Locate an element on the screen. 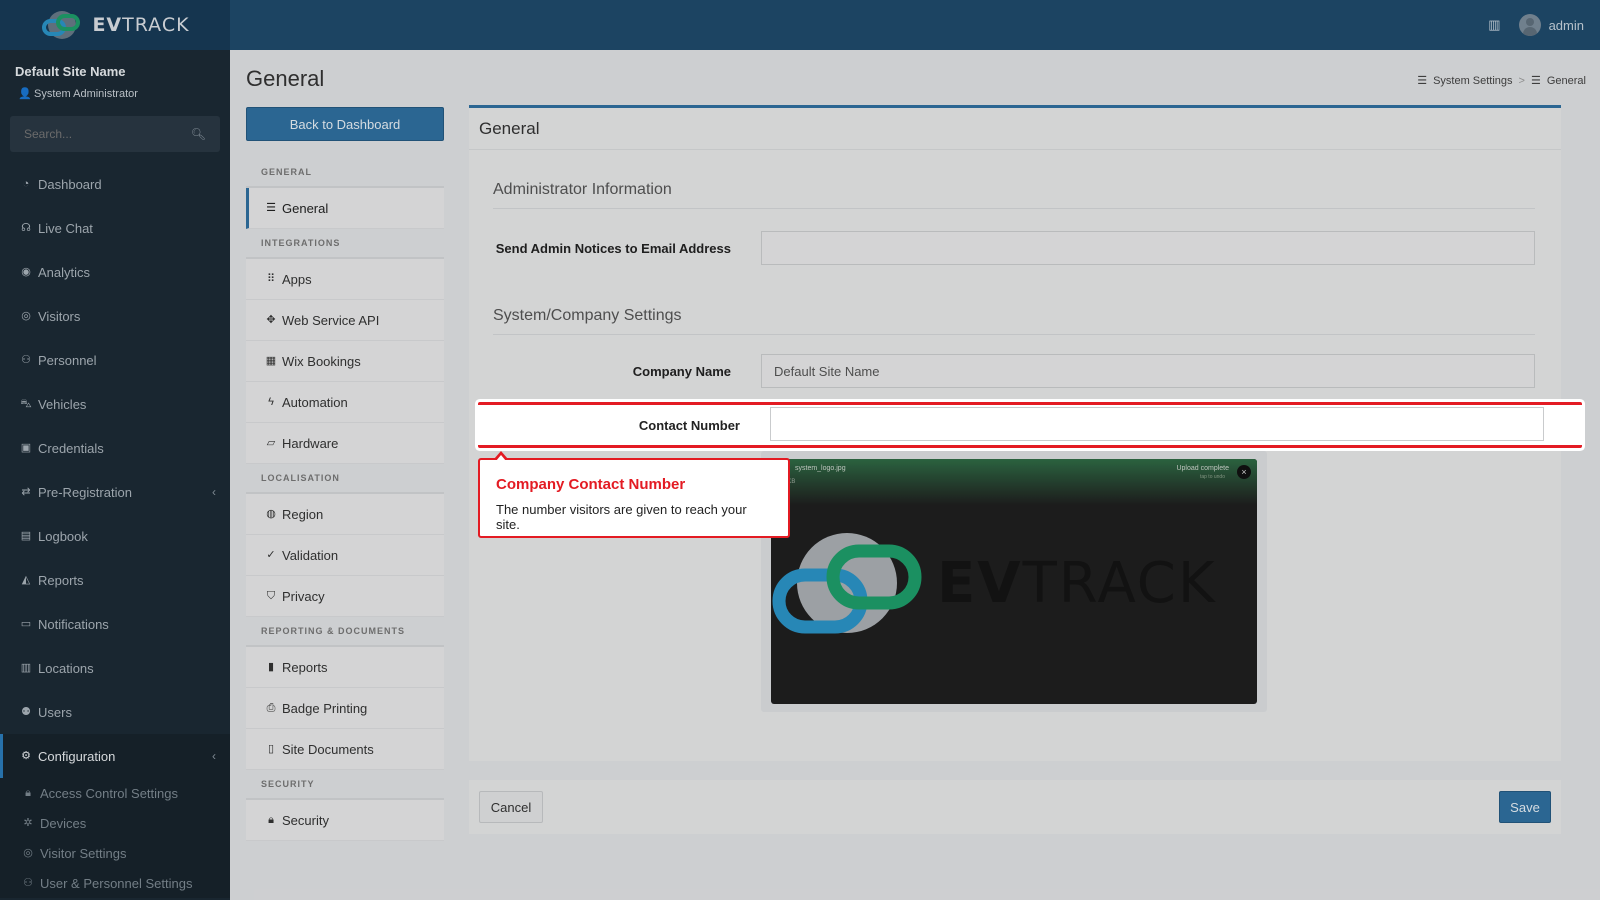 The width and height of the screenshot is (1600, 900). sidebar-item-logbook: ▤ Logbook is located at coordinates (115, 536).